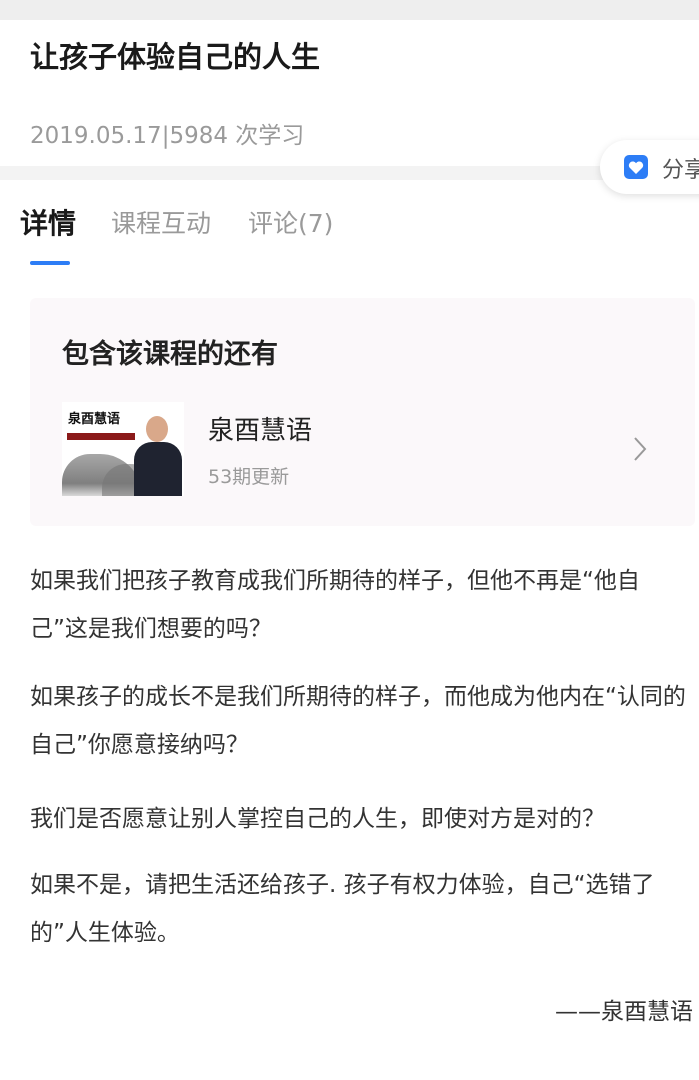 The image size is (699, 1080). I want to click on article-meta: 2019.05.17|5984 次学习, so click(167, 136).